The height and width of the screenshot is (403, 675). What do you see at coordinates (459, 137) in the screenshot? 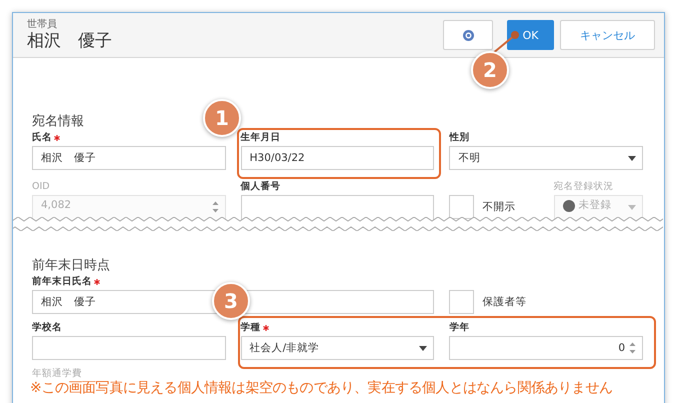
I see `field-label: 性別` at bounding box center [459, 137].